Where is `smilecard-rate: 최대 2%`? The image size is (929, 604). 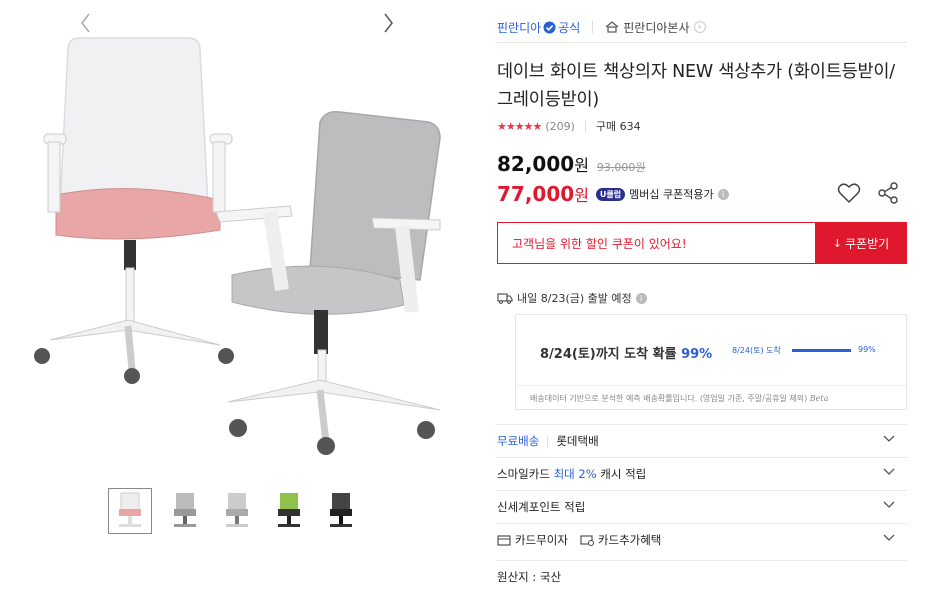
smilecard-rate: 최대 2% is located at coordinates (575, 474).